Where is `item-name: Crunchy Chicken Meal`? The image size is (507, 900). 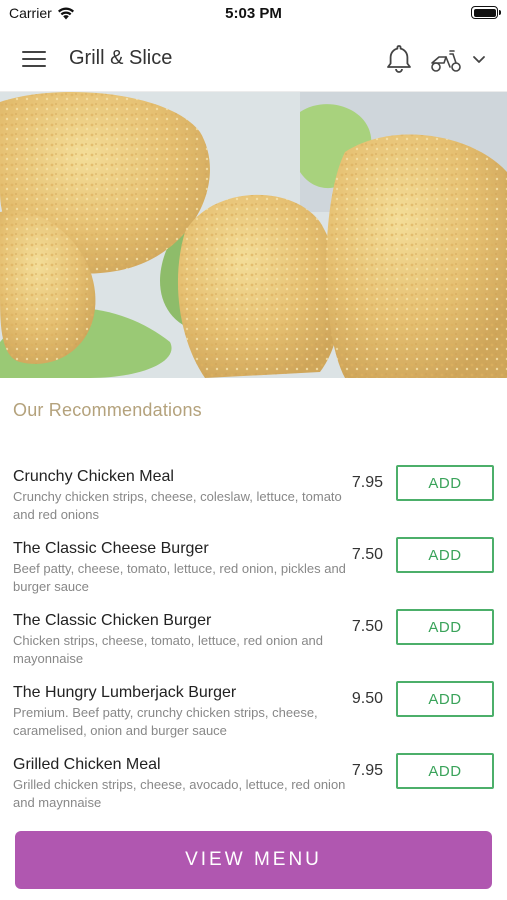
item-name: Crunchy Chicken Meal is located at coordinates (93, 476).